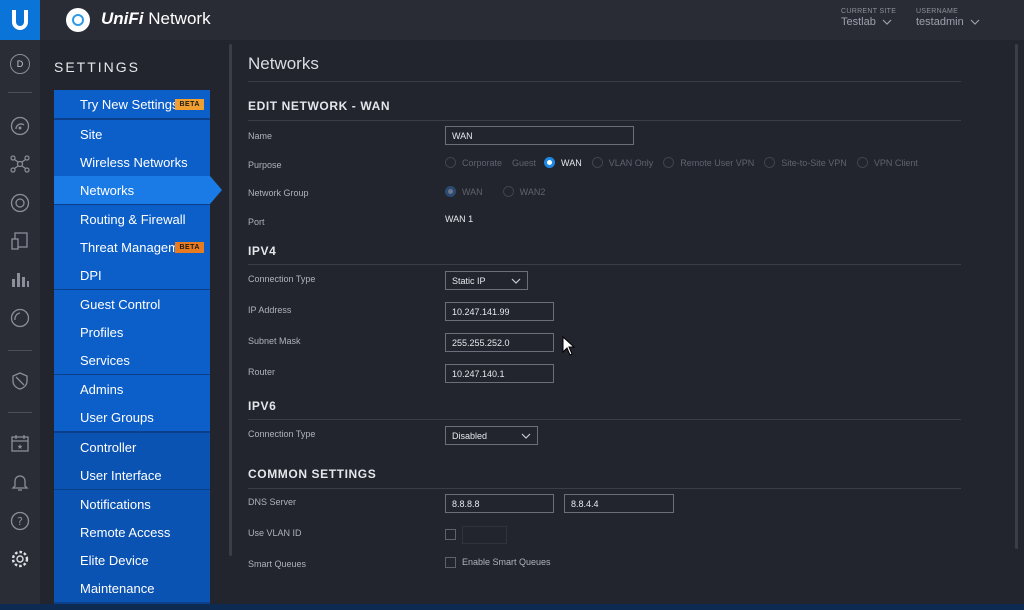 The image size is (1024, 610). I want to click on purpose-radio-site-to-site-vpn: Site-to-Site VPN, so click(805, 162).